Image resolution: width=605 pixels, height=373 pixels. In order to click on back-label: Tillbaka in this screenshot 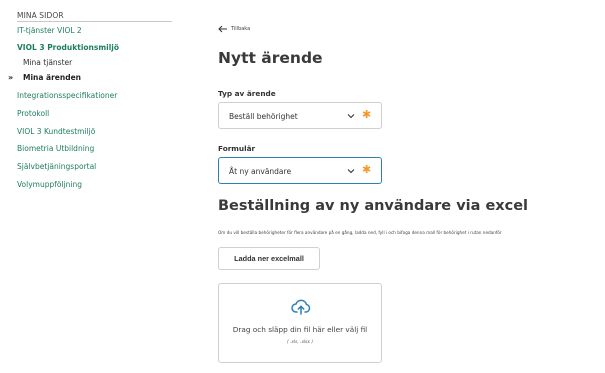, I will do `click(241, 29)`.